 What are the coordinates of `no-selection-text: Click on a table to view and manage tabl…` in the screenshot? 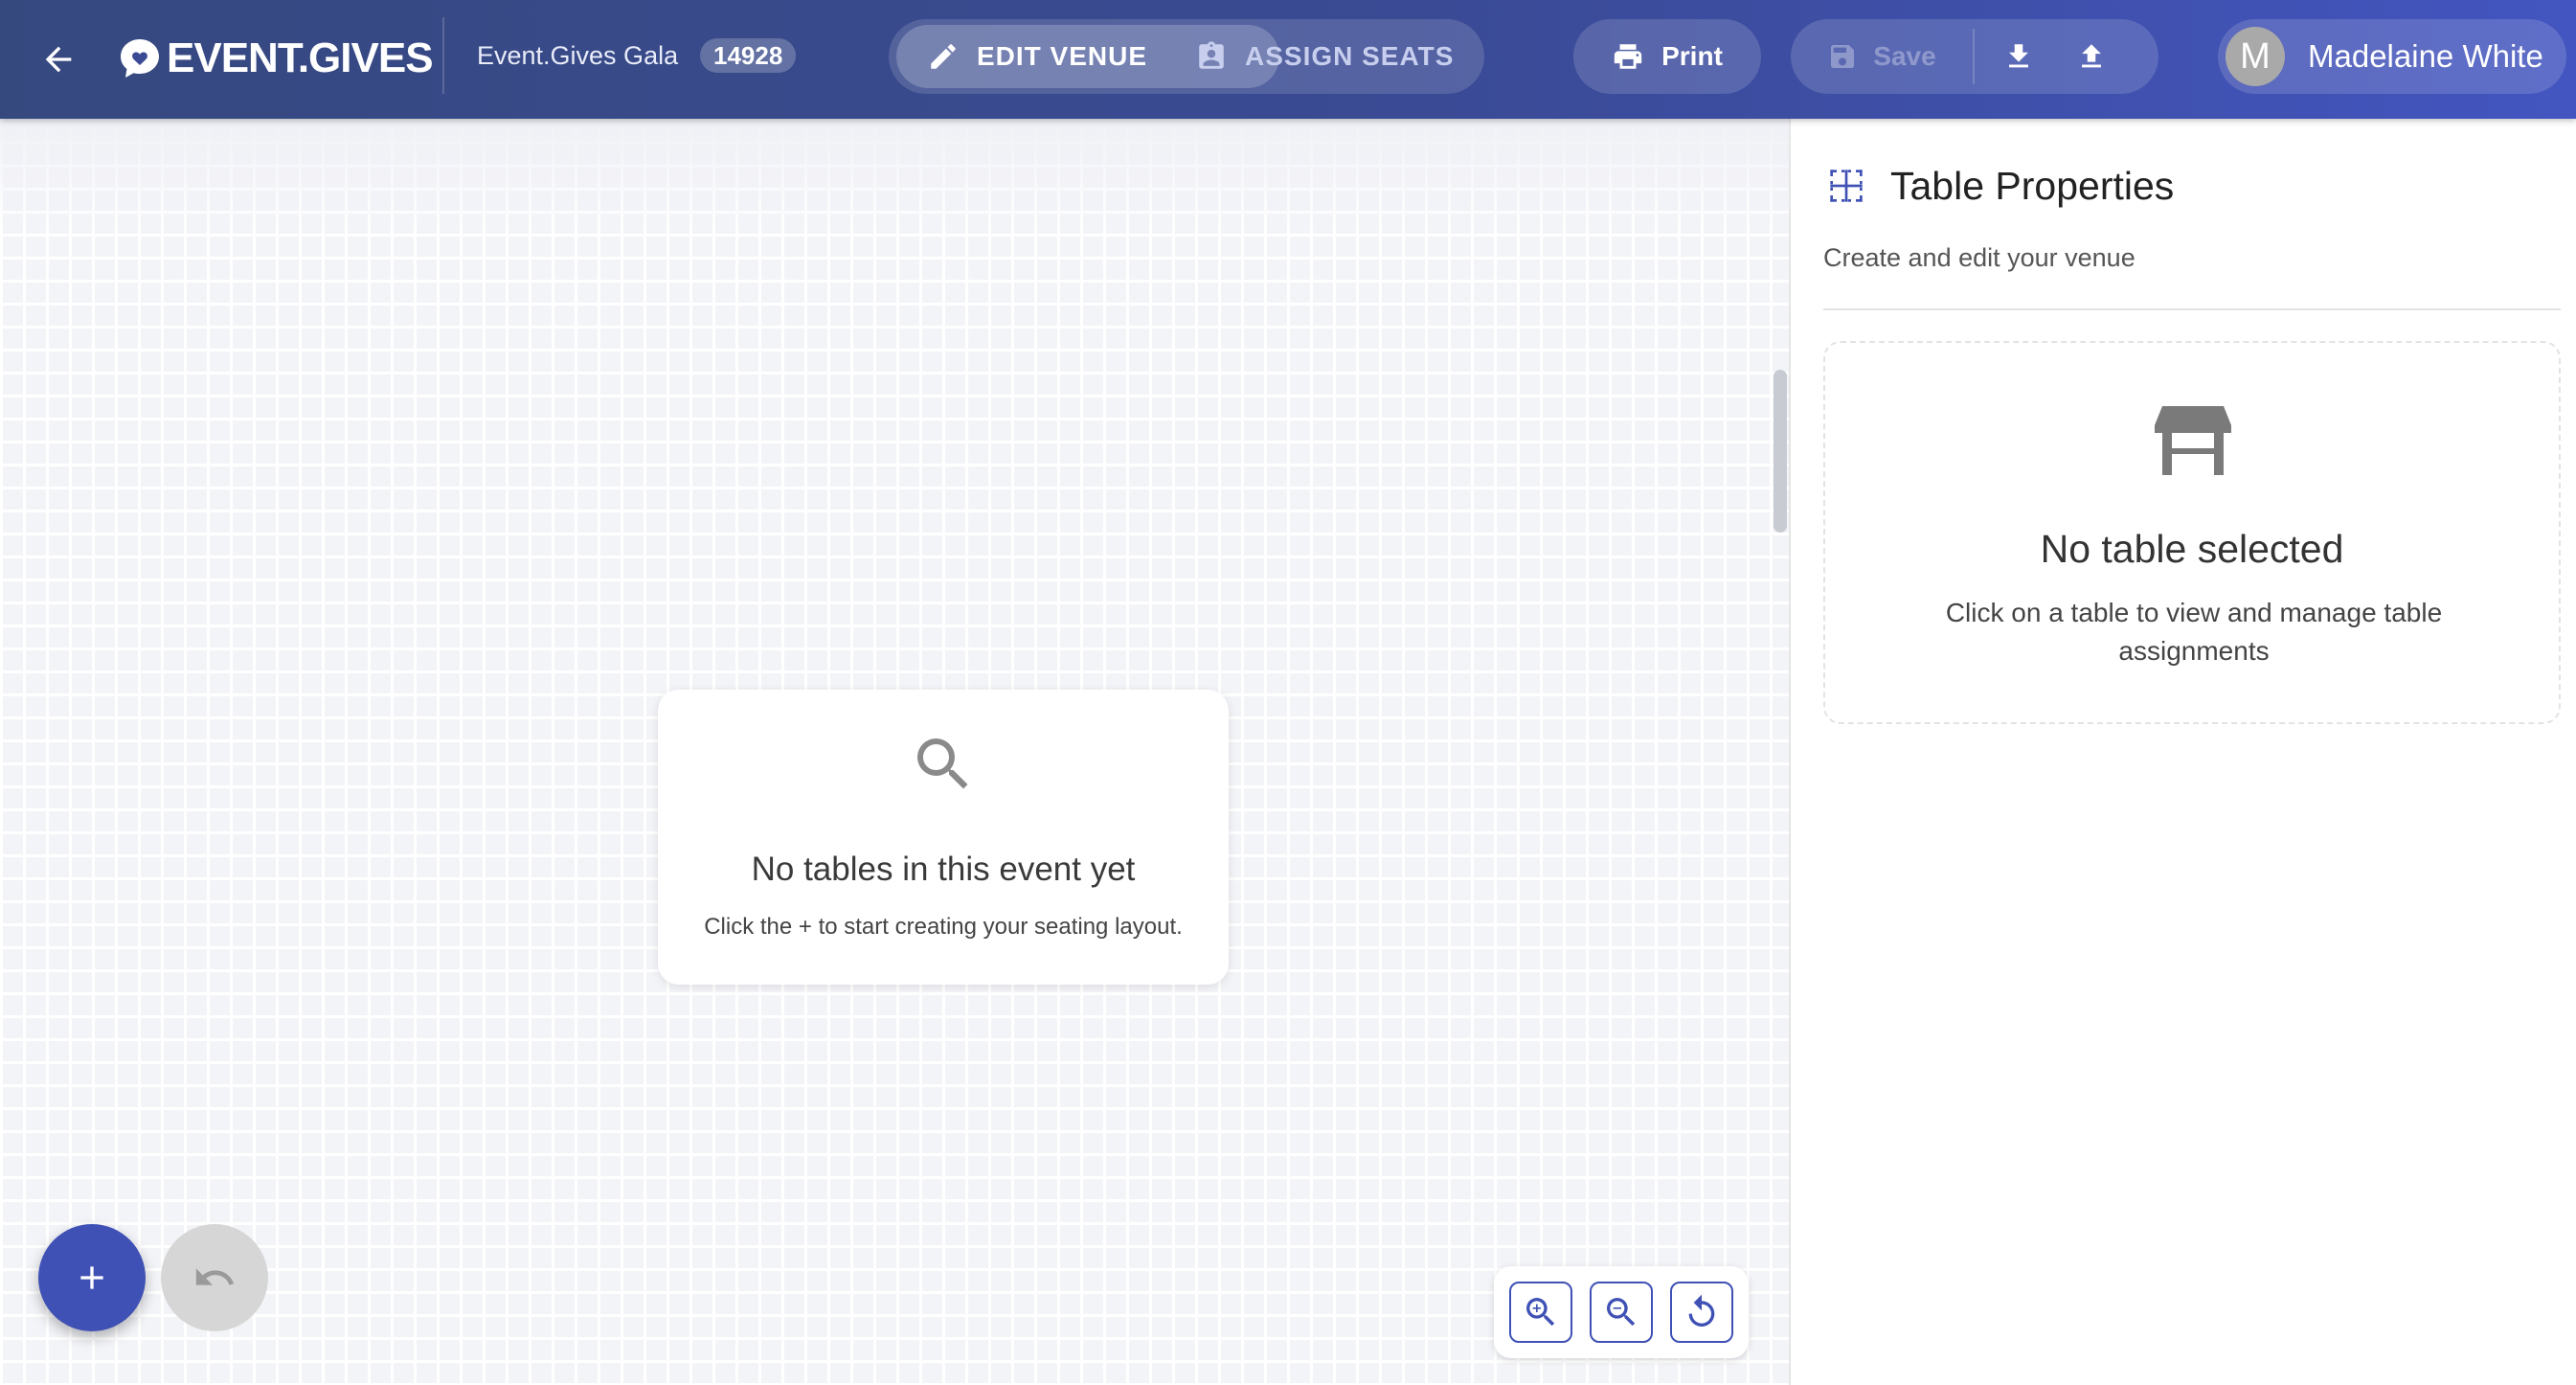 It's located at (2194, 632).